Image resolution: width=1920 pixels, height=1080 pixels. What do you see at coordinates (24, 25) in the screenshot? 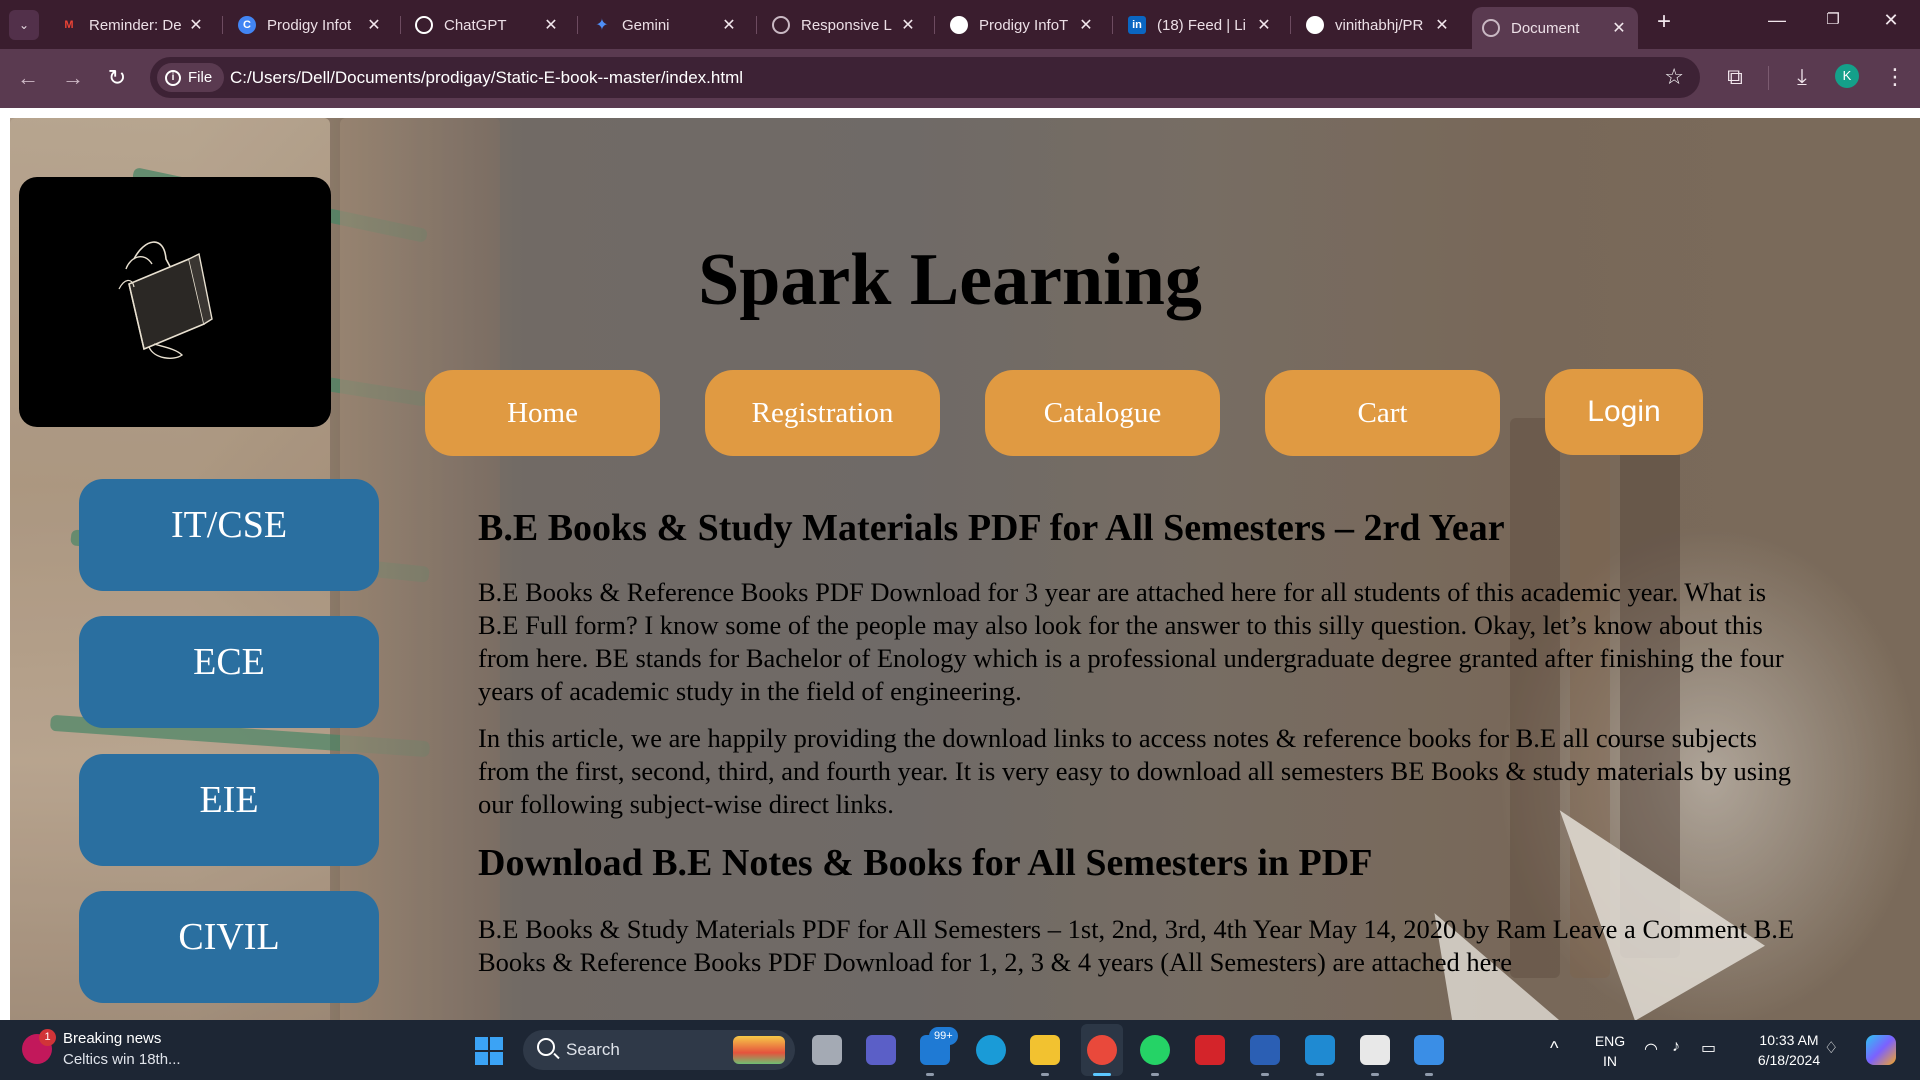
I see `tab-search-icon: ⌄` at bounding box center [24, 25].